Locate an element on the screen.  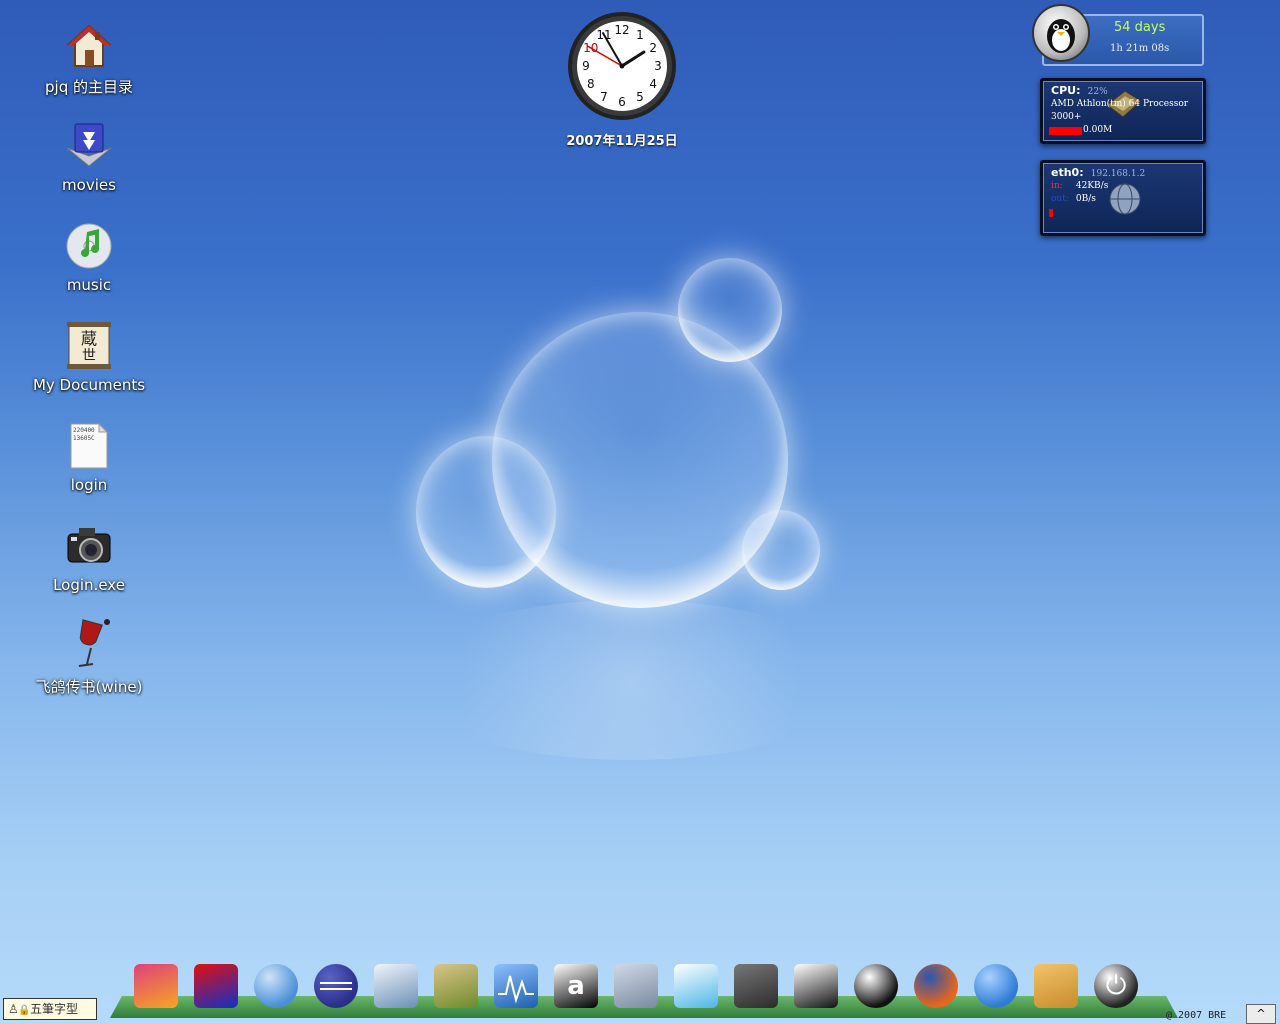
clock-face: 123456789101112 is located at coordinates (622, 66).